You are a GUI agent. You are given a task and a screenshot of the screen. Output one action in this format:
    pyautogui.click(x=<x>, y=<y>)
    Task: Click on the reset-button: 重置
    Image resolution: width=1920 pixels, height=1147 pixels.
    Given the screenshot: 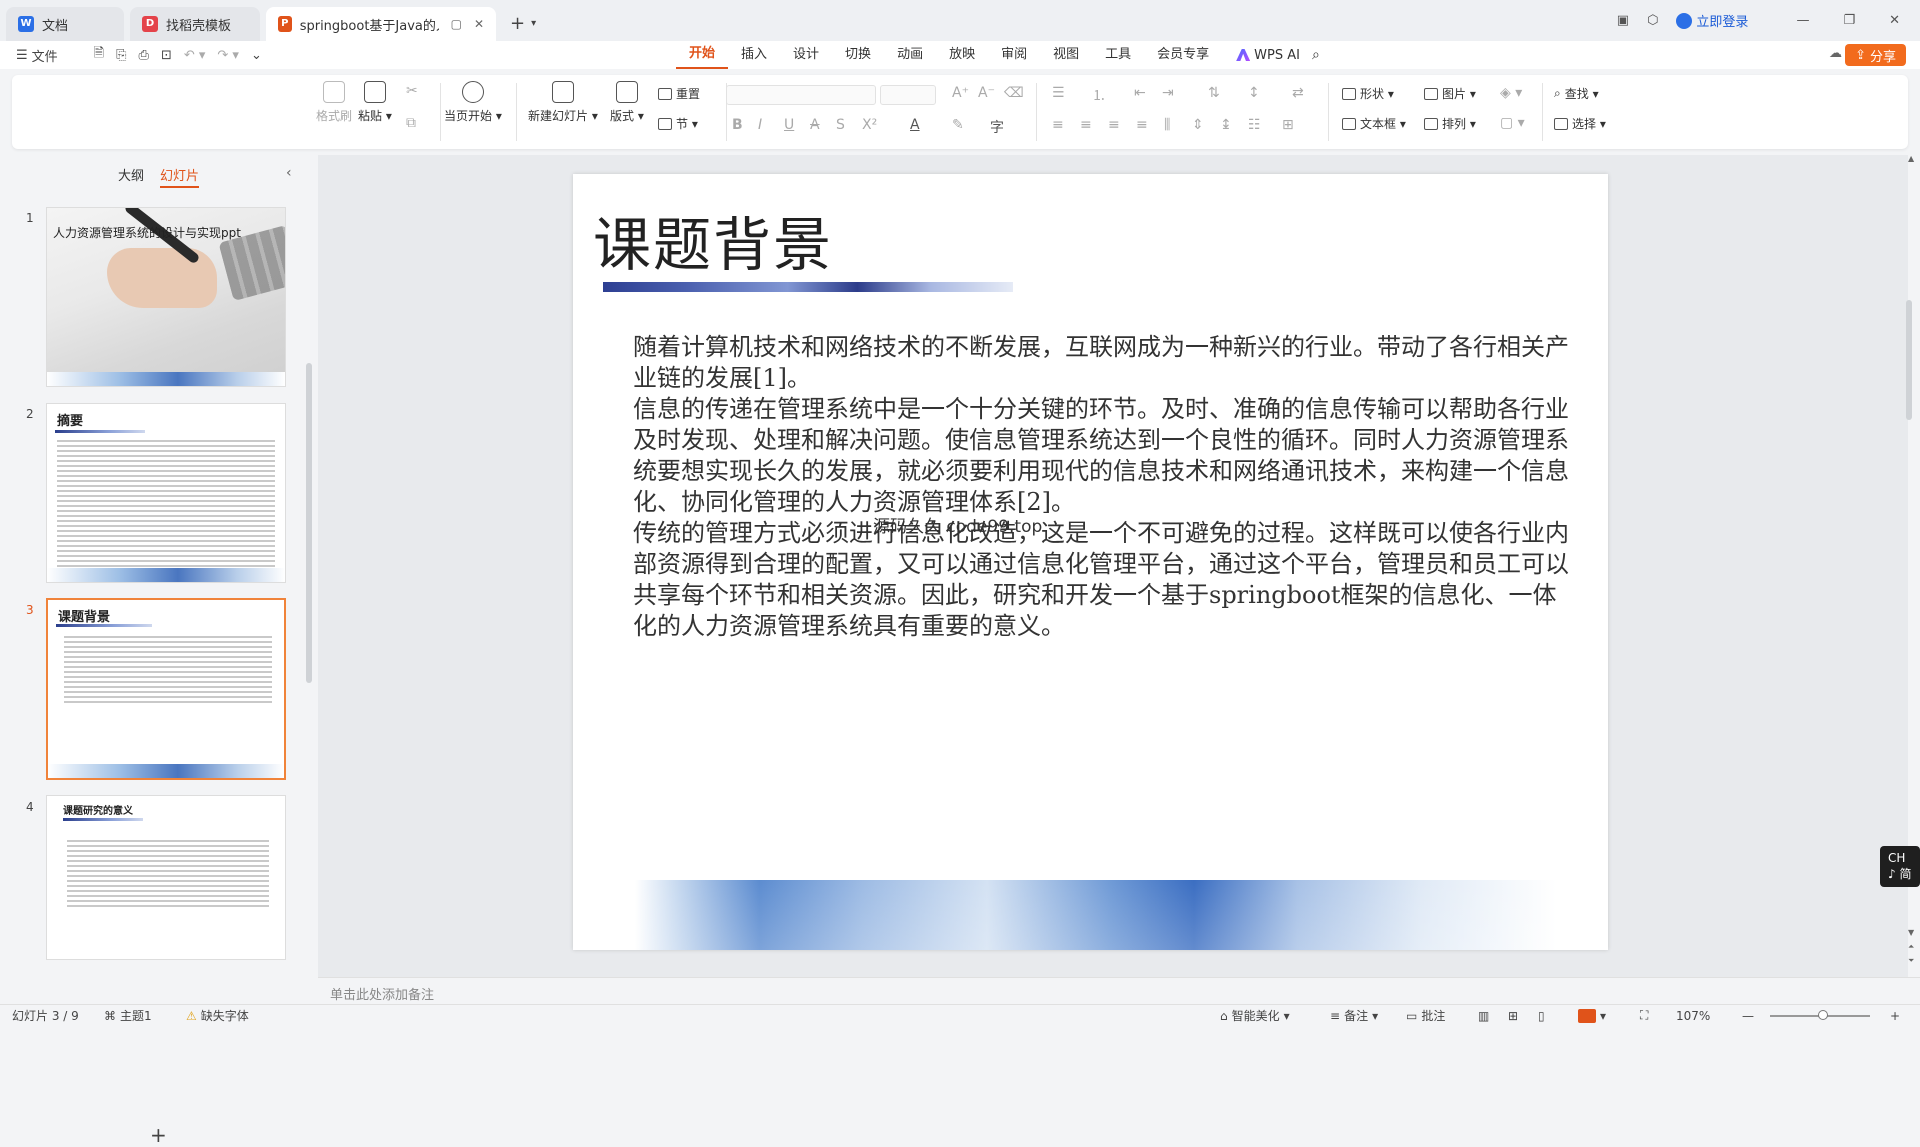 What is the action you would take?
    pyautogui.click(x=679, y=93)
    